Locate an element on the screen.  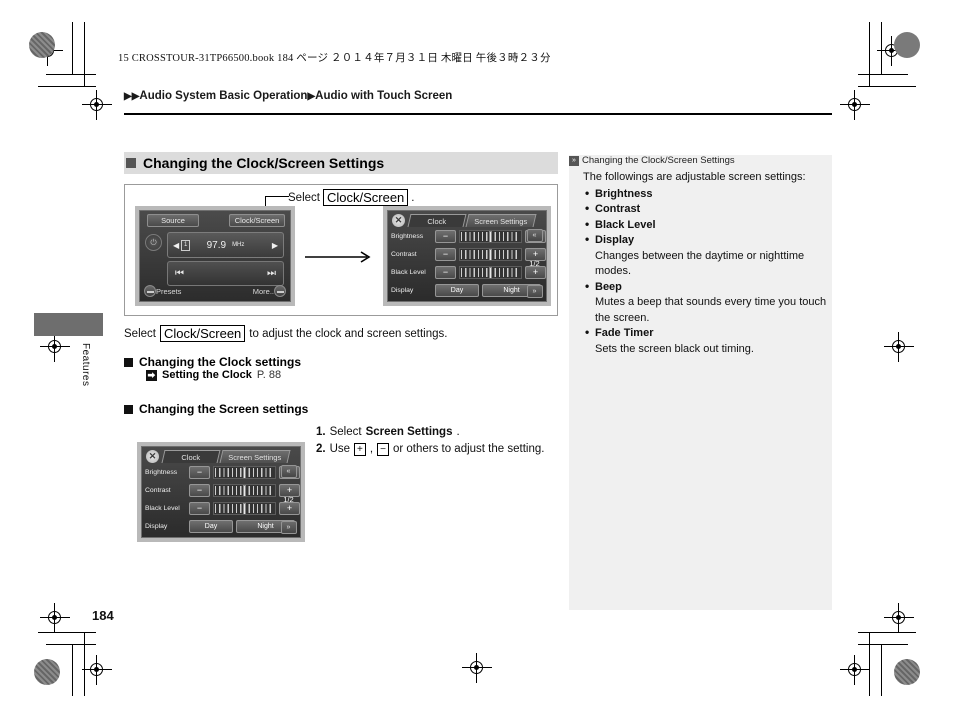
brightness-minus-button: − is located at coordinates (445, 236).